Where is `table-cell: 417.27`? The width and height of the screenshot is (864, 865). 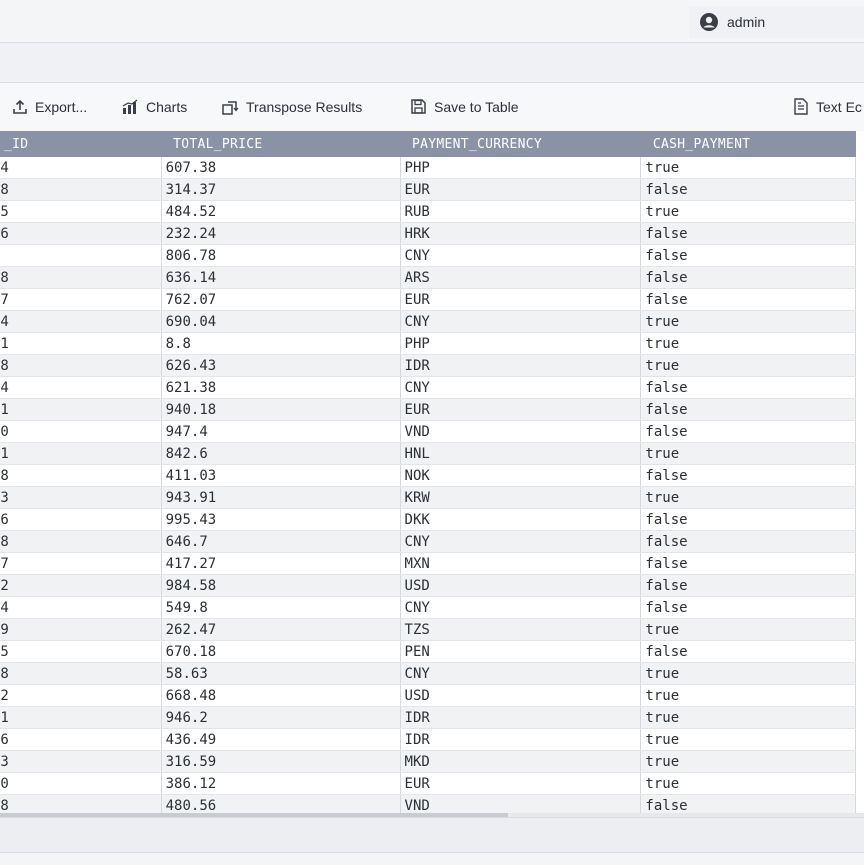
table-cell: 417.27 is located at coordinates (281, 563).